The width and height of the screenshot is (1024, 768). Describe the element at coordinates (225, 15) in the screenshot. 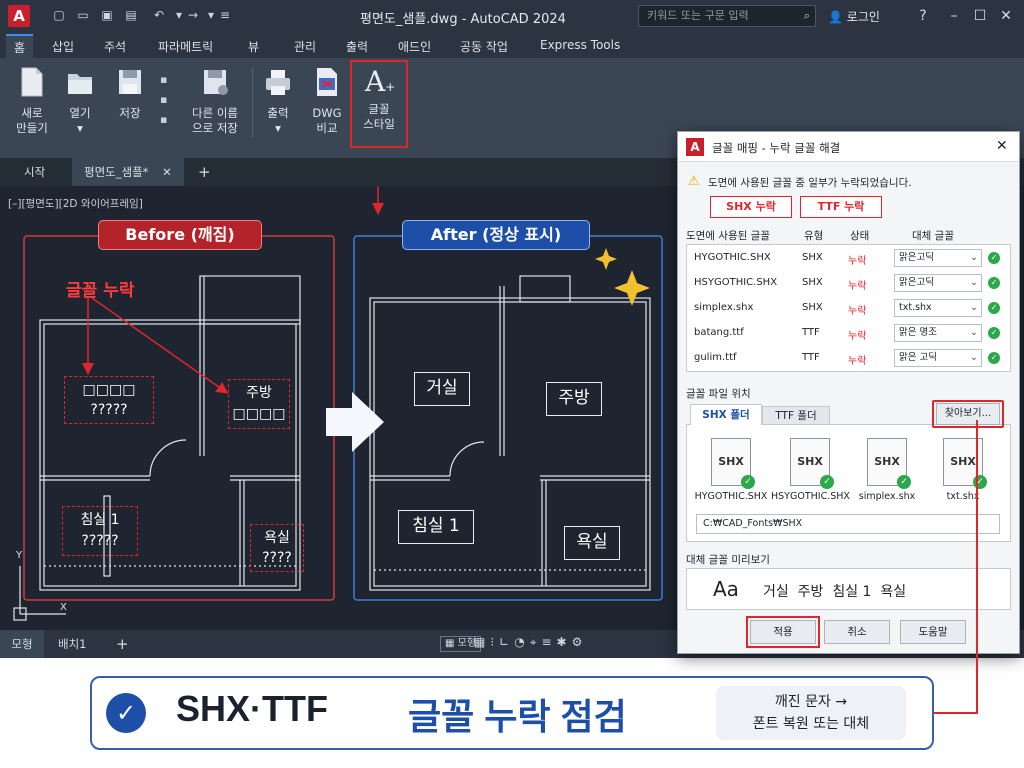

I see `customize-qat-icon: ≡` at that location.